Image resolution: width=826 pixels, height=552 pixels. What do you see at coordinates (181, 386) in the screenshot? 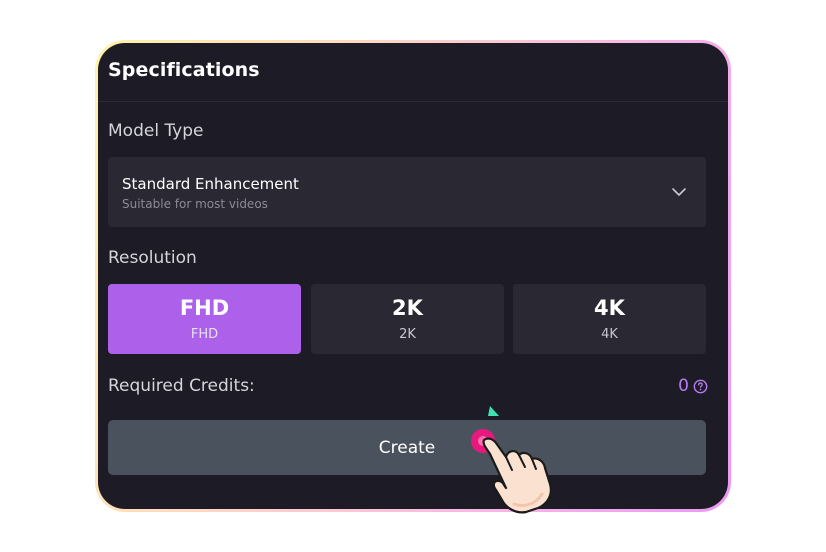
I see `required-credits-label: Required Credits:` at bounding box center [181, 386].